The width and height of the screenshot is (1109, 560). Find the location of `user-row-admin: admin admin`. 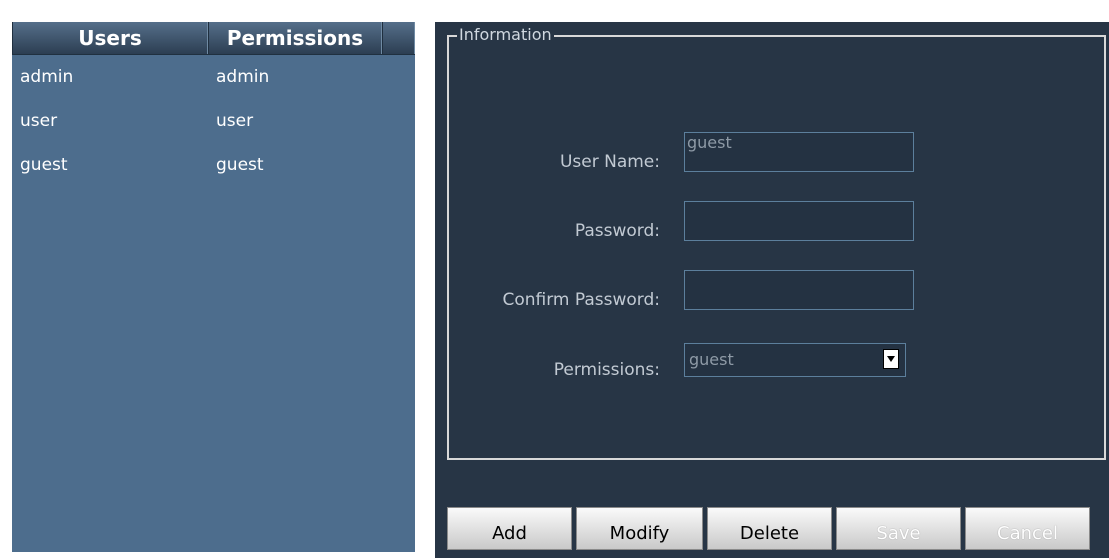

user-row-admin: admin admin is located at coordinates (213, 77).